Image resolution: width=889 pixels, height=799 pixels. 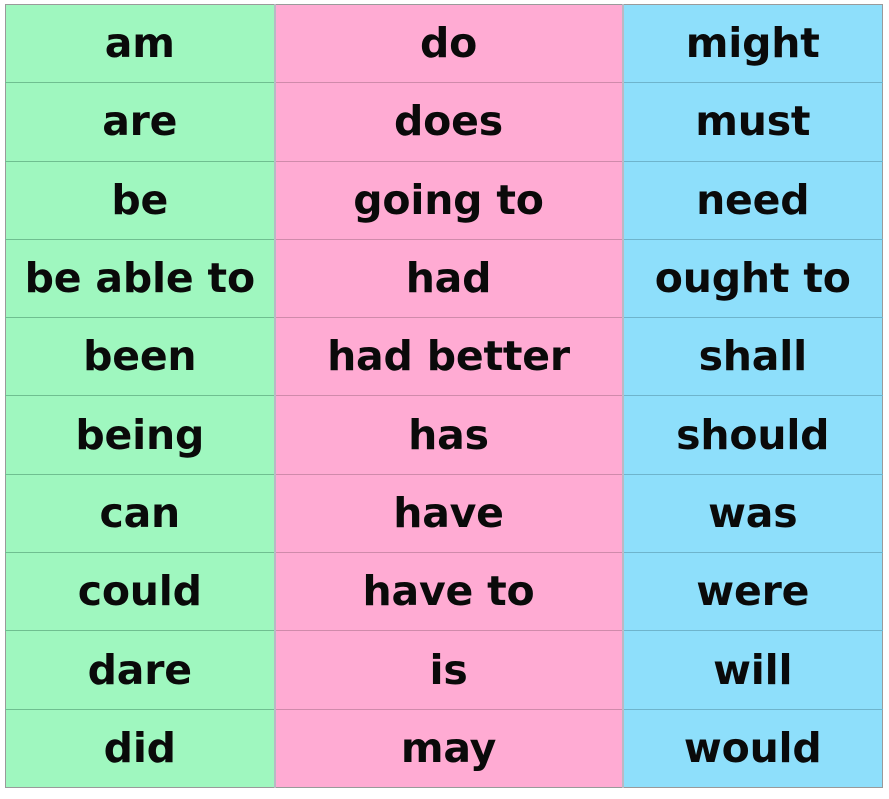 What do you see at coordinates (449, 357) in the screenshot?
I see `verb-cell-pink-5: had better` at bounding box center [449, 357].